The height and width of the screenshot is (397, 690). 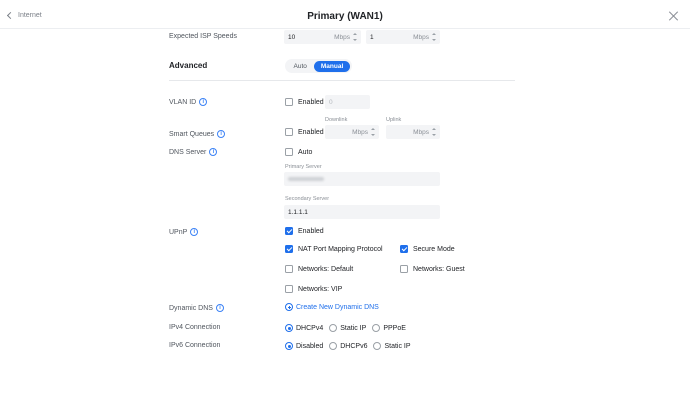 I want to click on smart-queues-enabled-checkbox: Enabled, so click(x=304, y=132).